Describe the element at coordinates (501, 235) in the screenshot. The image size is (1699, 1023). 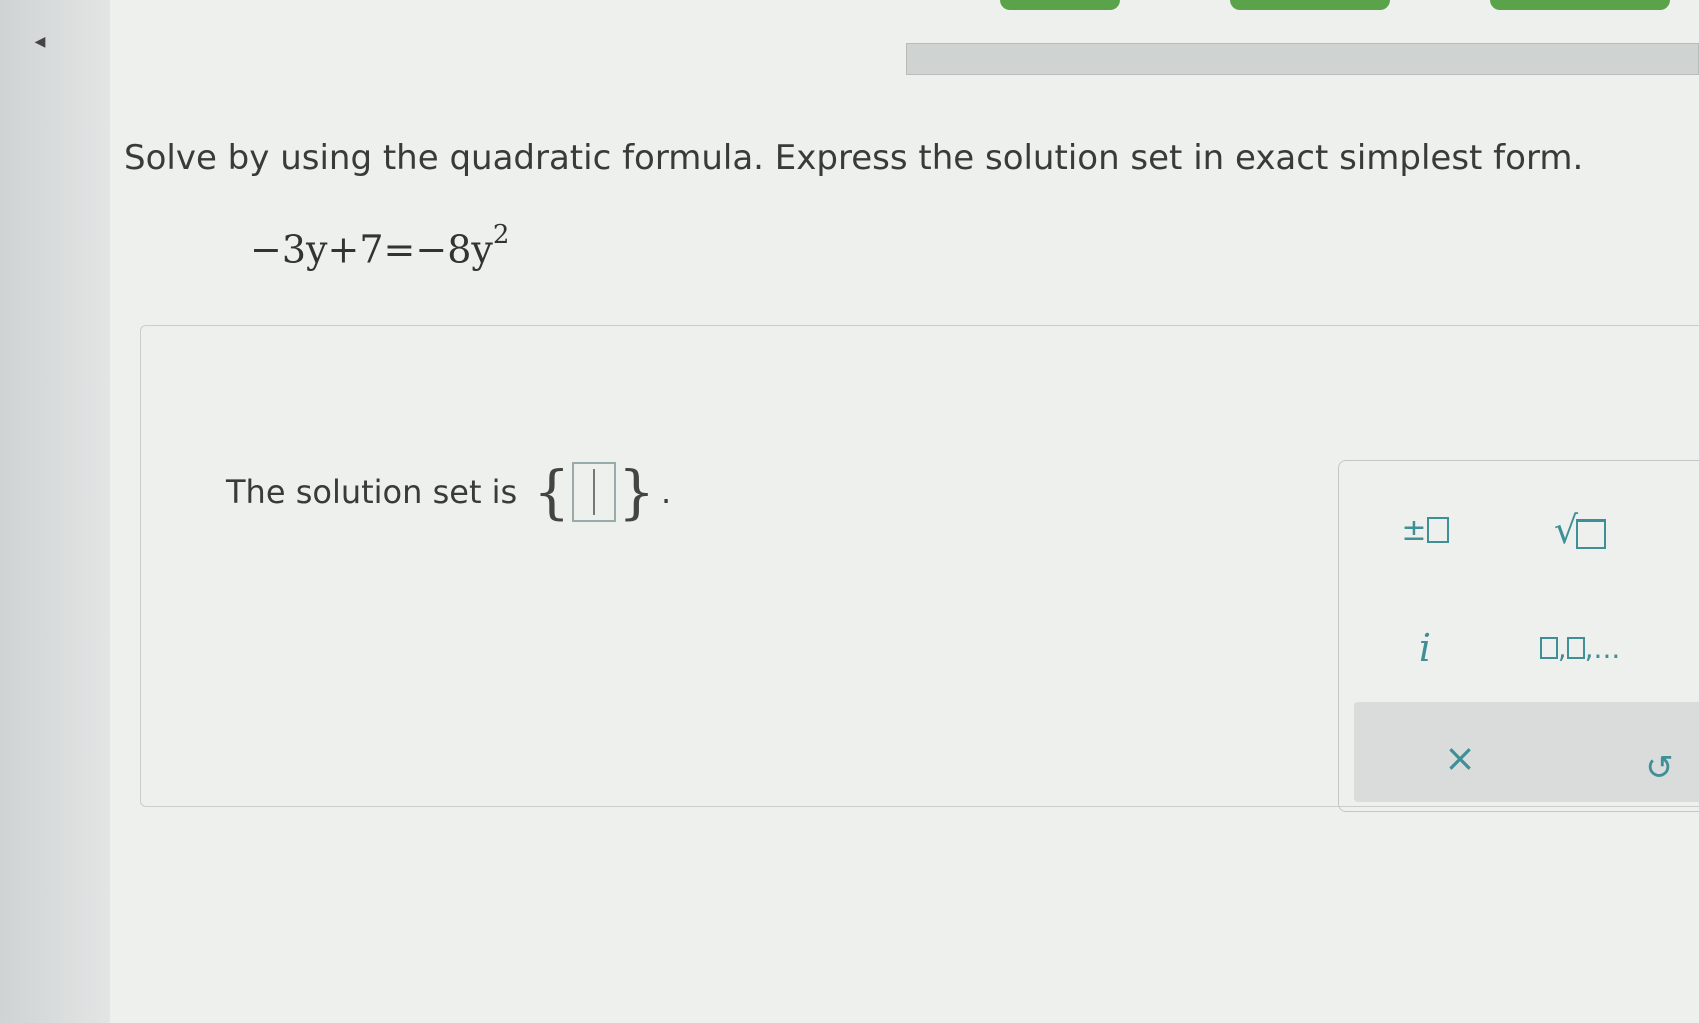
I see `equation-exponent: 2` at that location.